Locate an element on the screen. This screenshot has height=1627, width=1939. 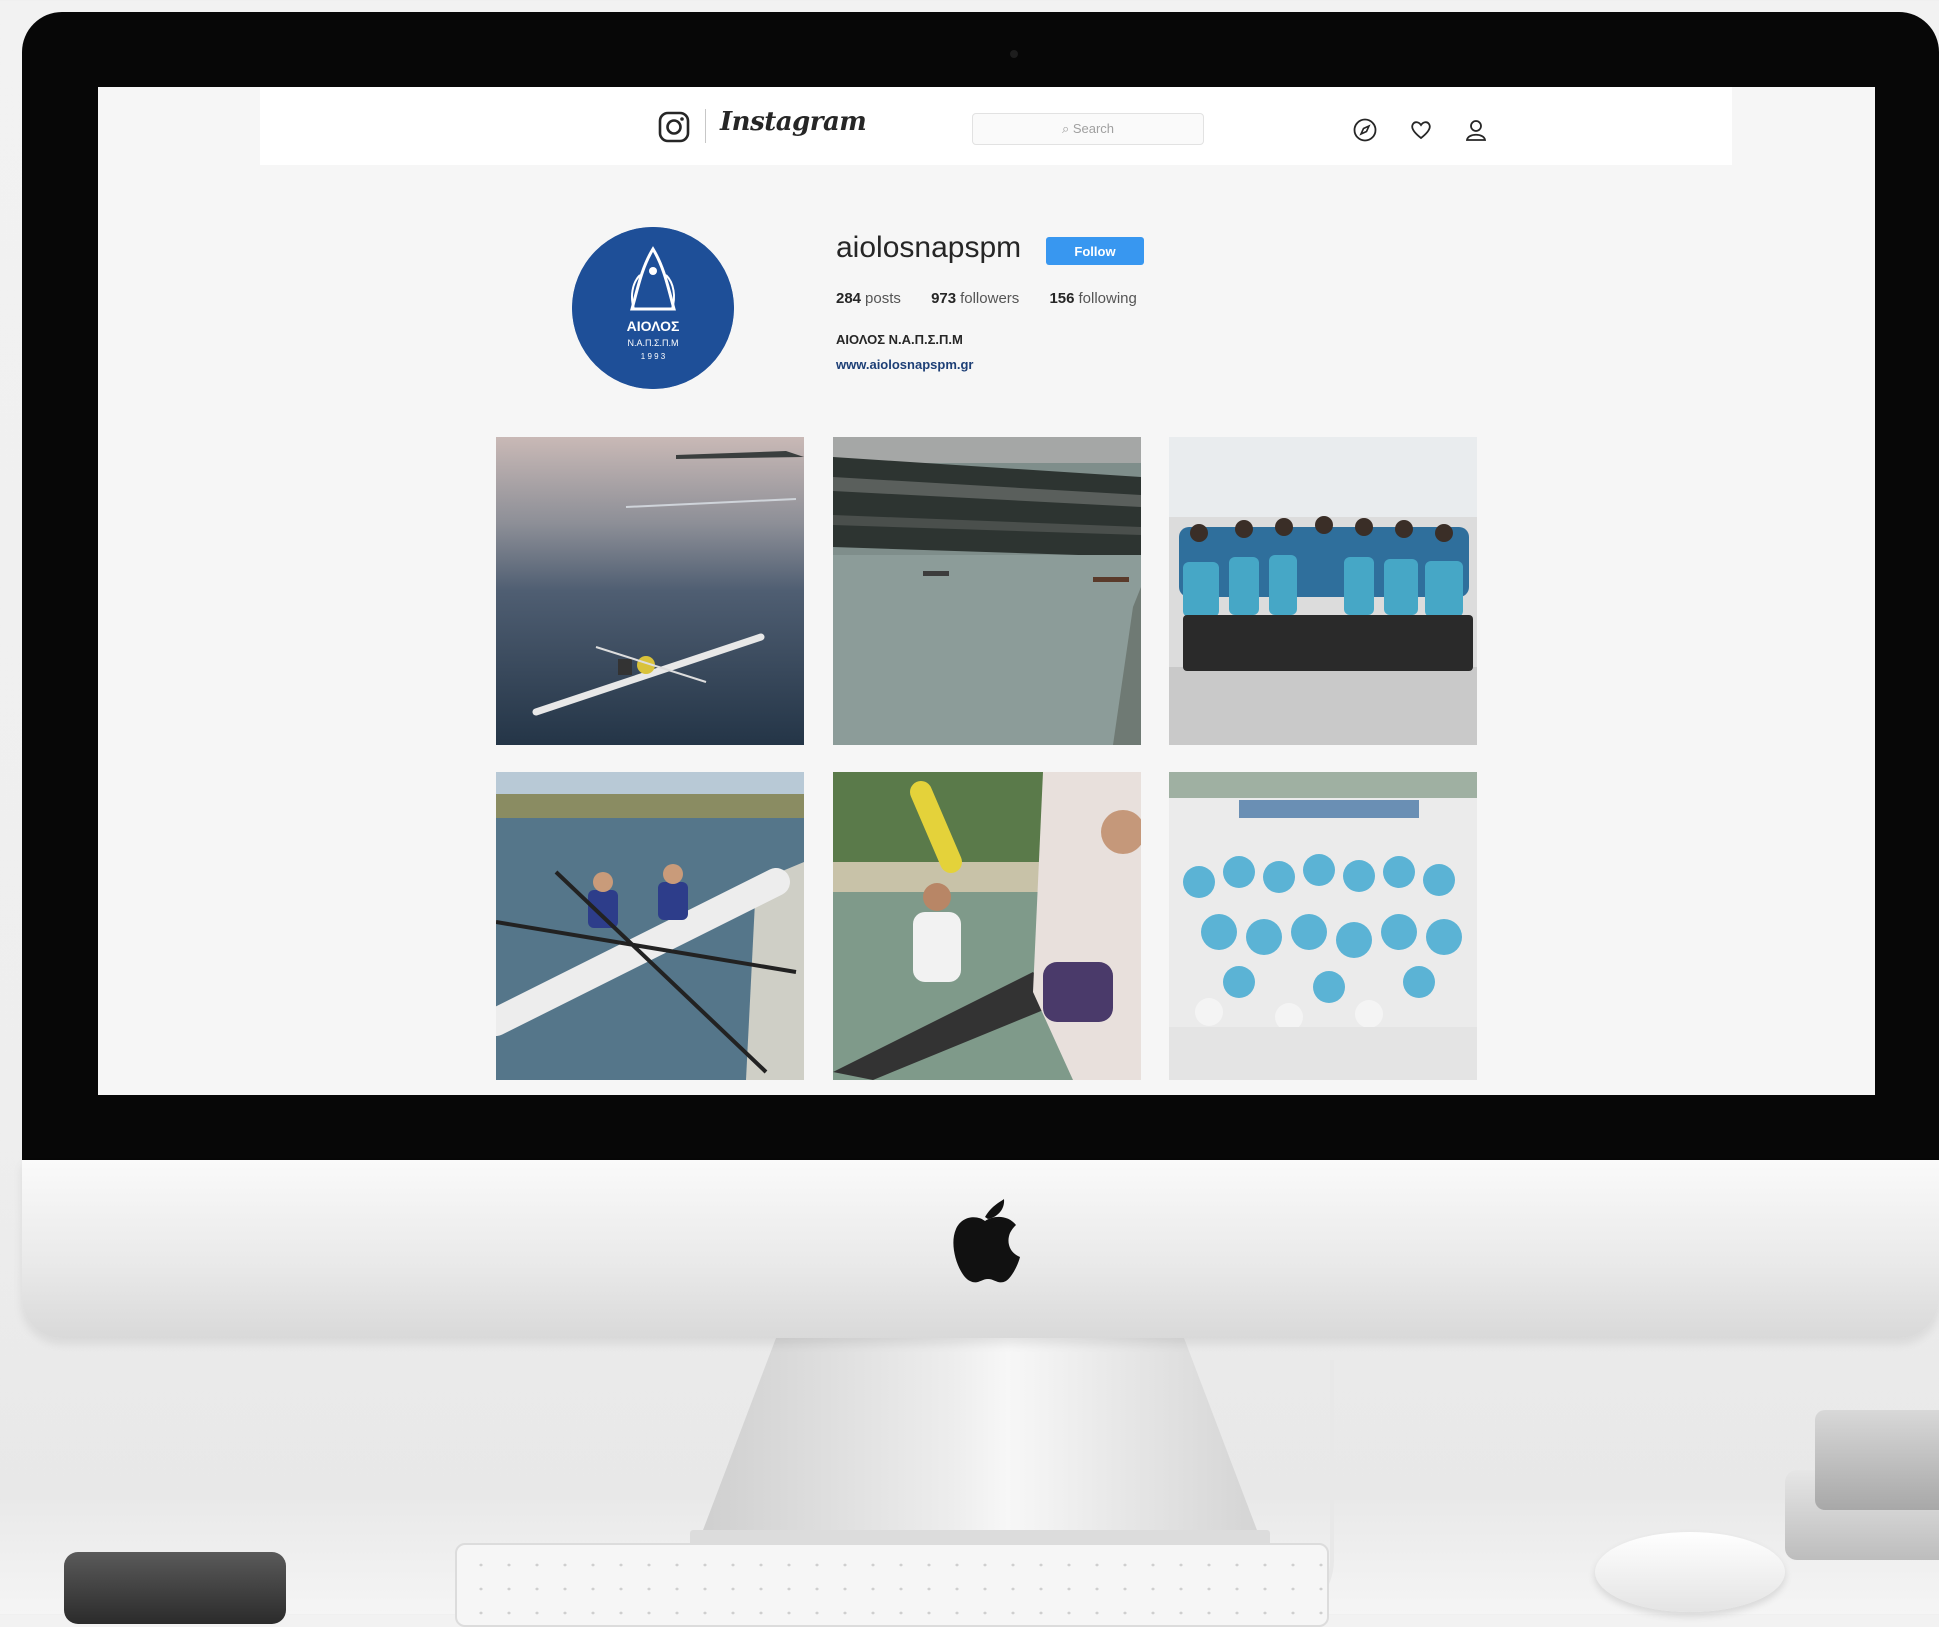
device-stack is located at coordinates (1862, 1485).